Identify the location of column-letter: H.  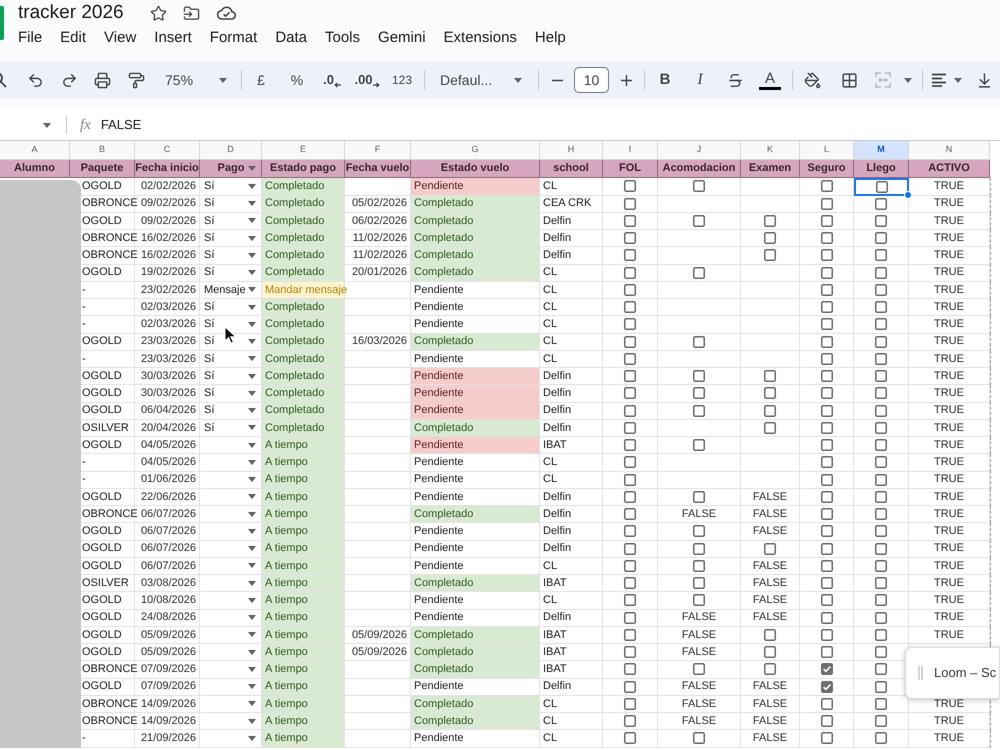
(571, 150).